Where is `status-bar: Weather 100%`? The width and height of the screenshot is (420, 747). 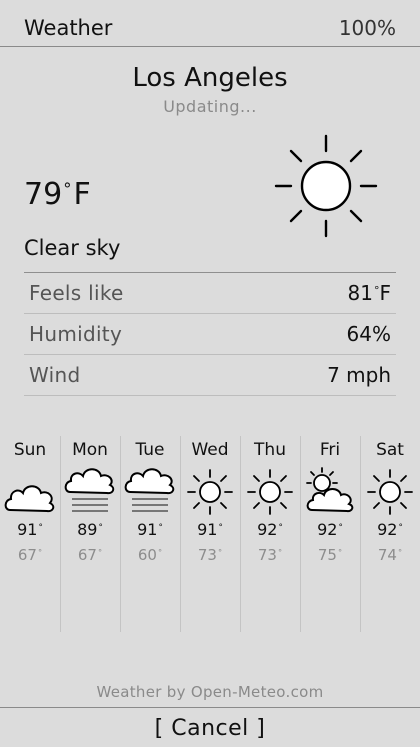 status-bar: Weather 100% is located at coordinates (210, 23).